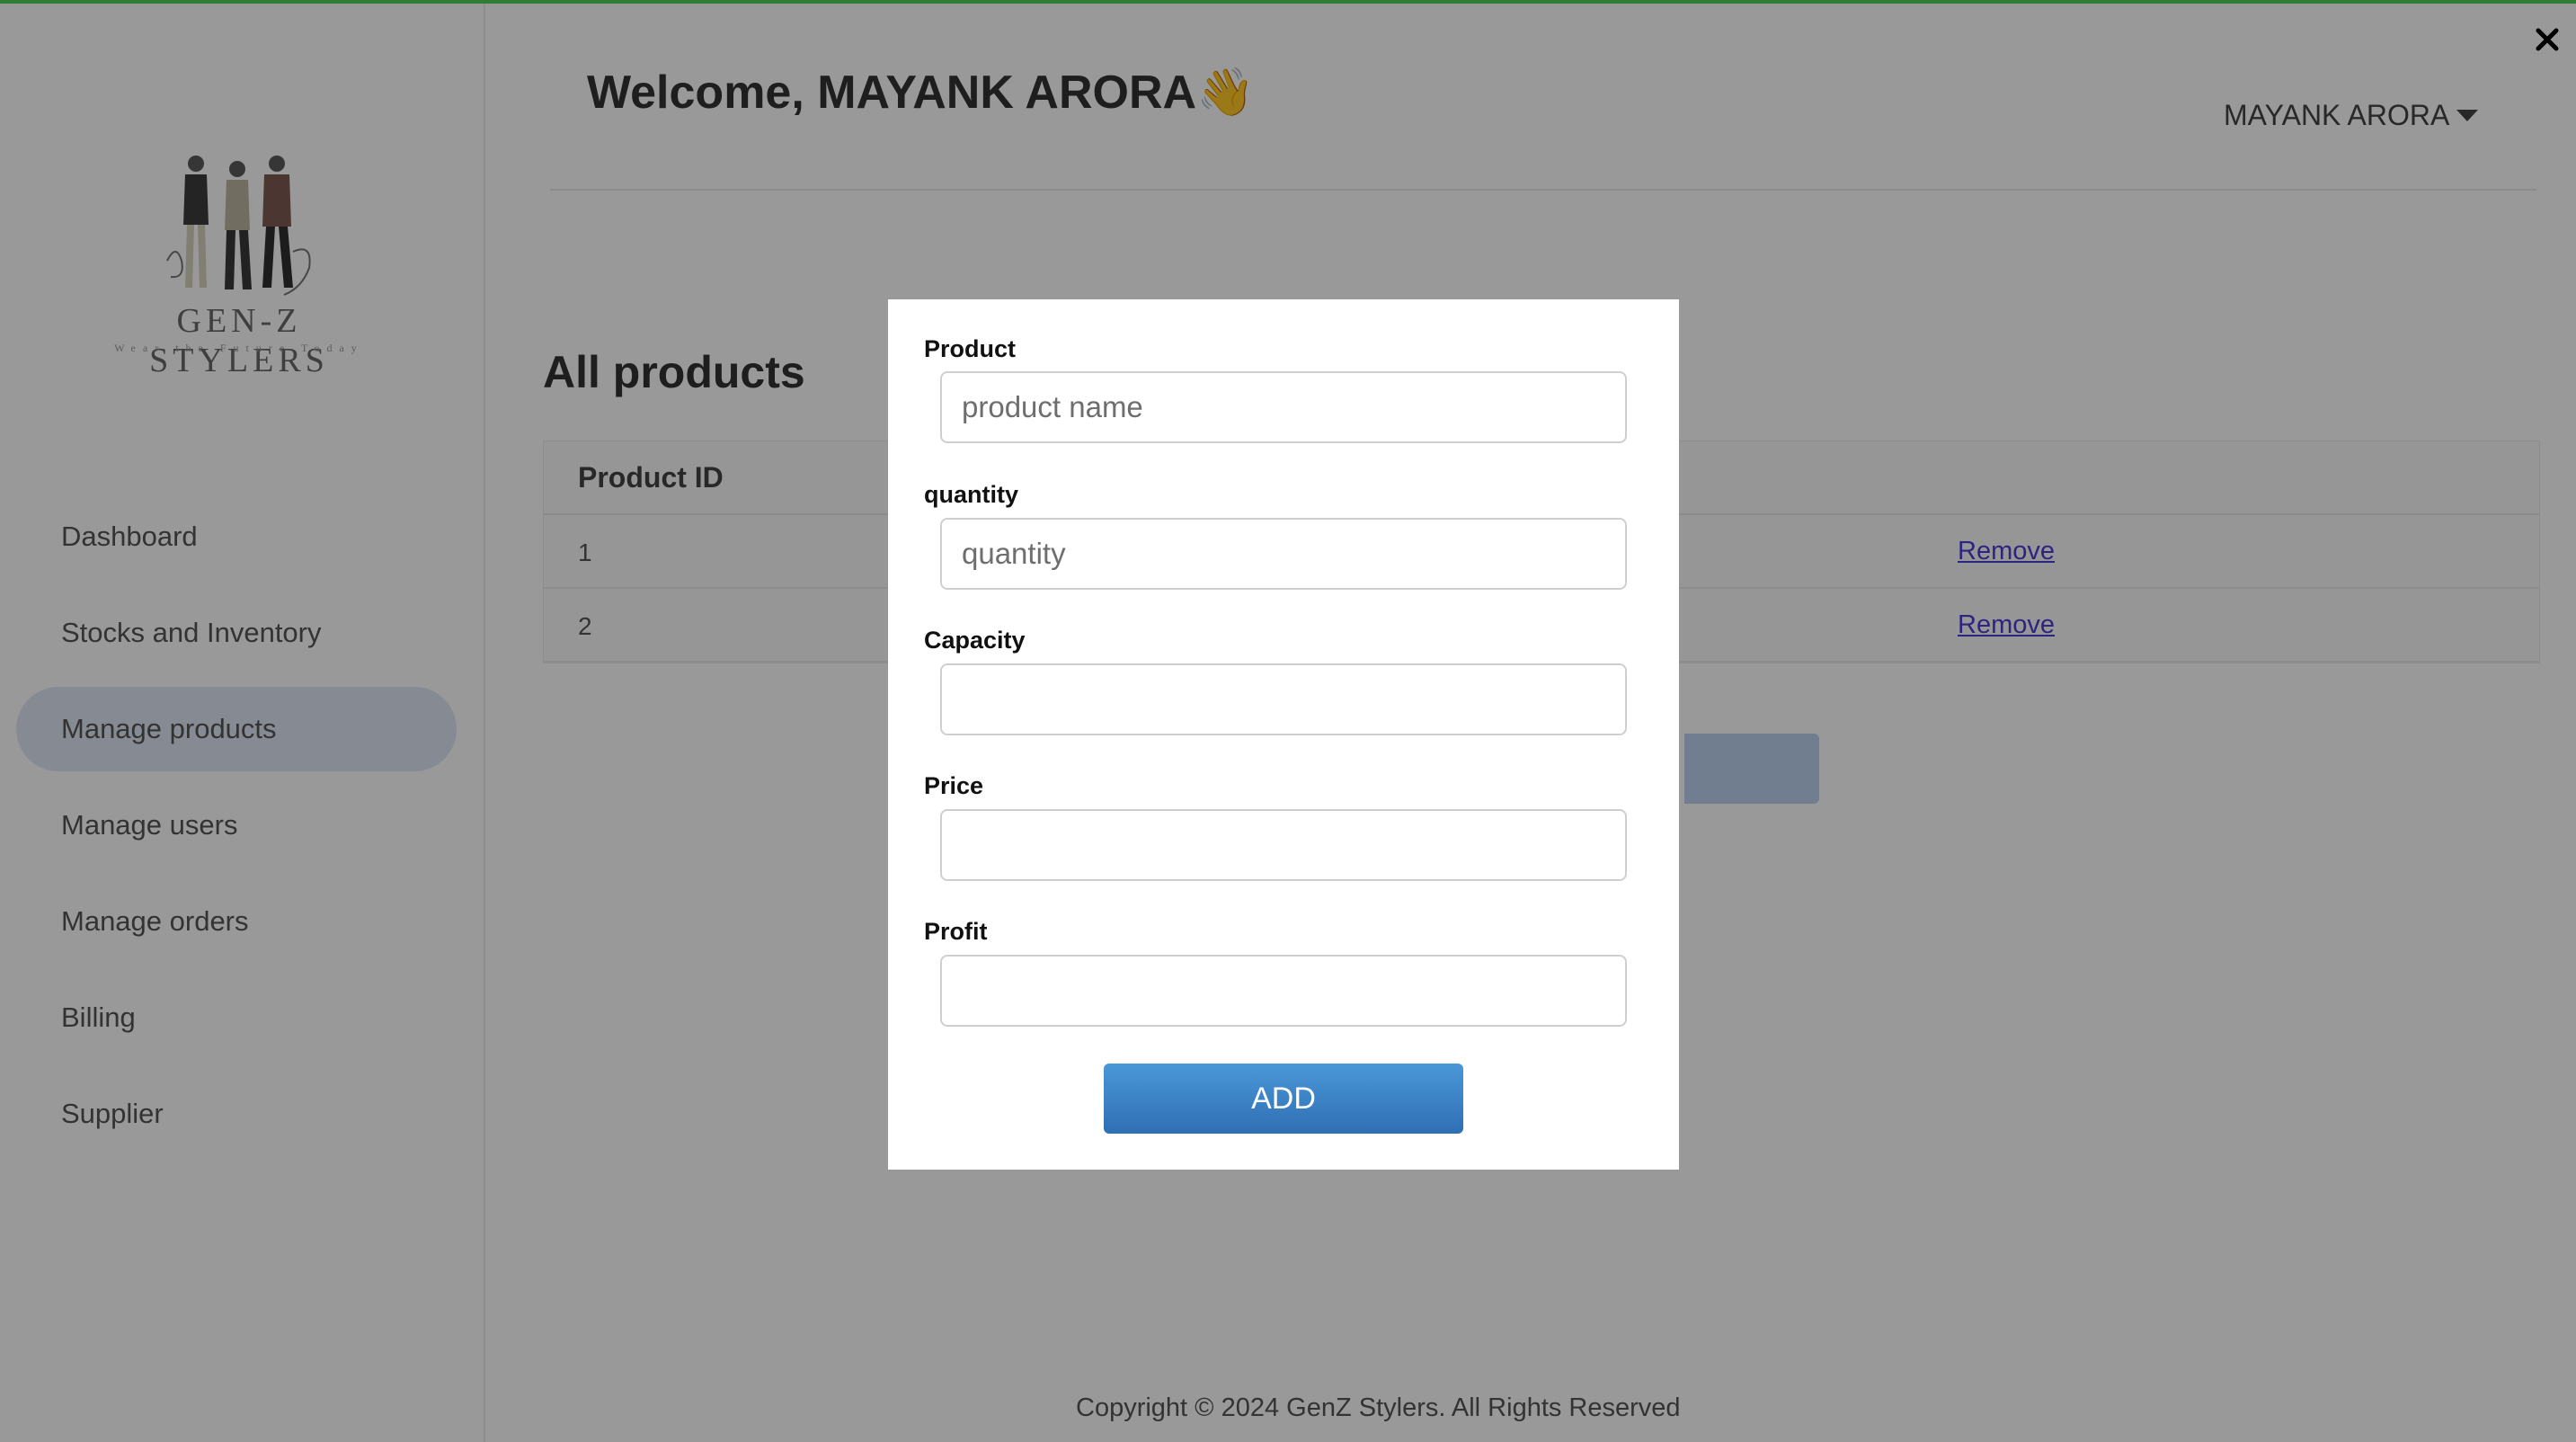 The width and height of the screenshot is (2576, 1442). I want to click on add-button: ADD, so click(1283, 1099).